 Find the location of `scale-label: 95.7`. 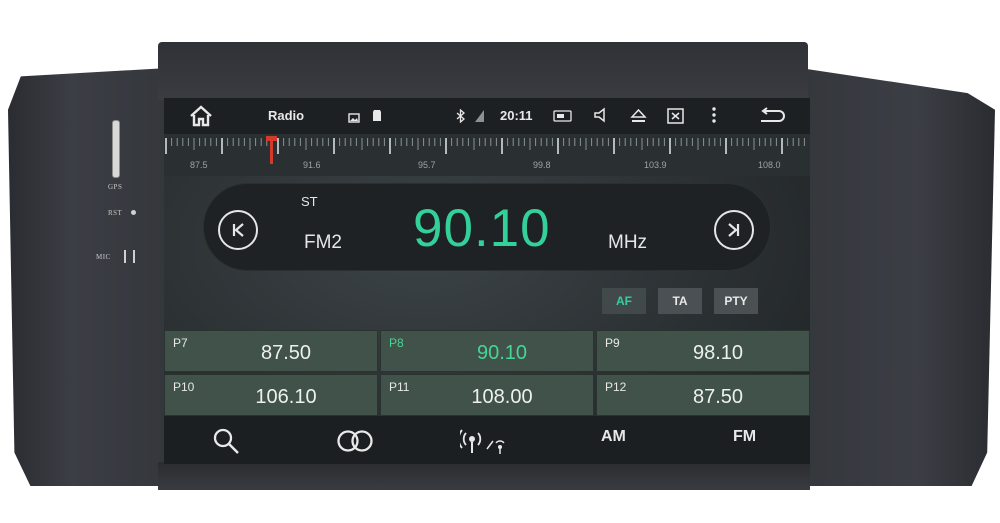

scale-label: 95.7 is located at coordinates (427, 165).